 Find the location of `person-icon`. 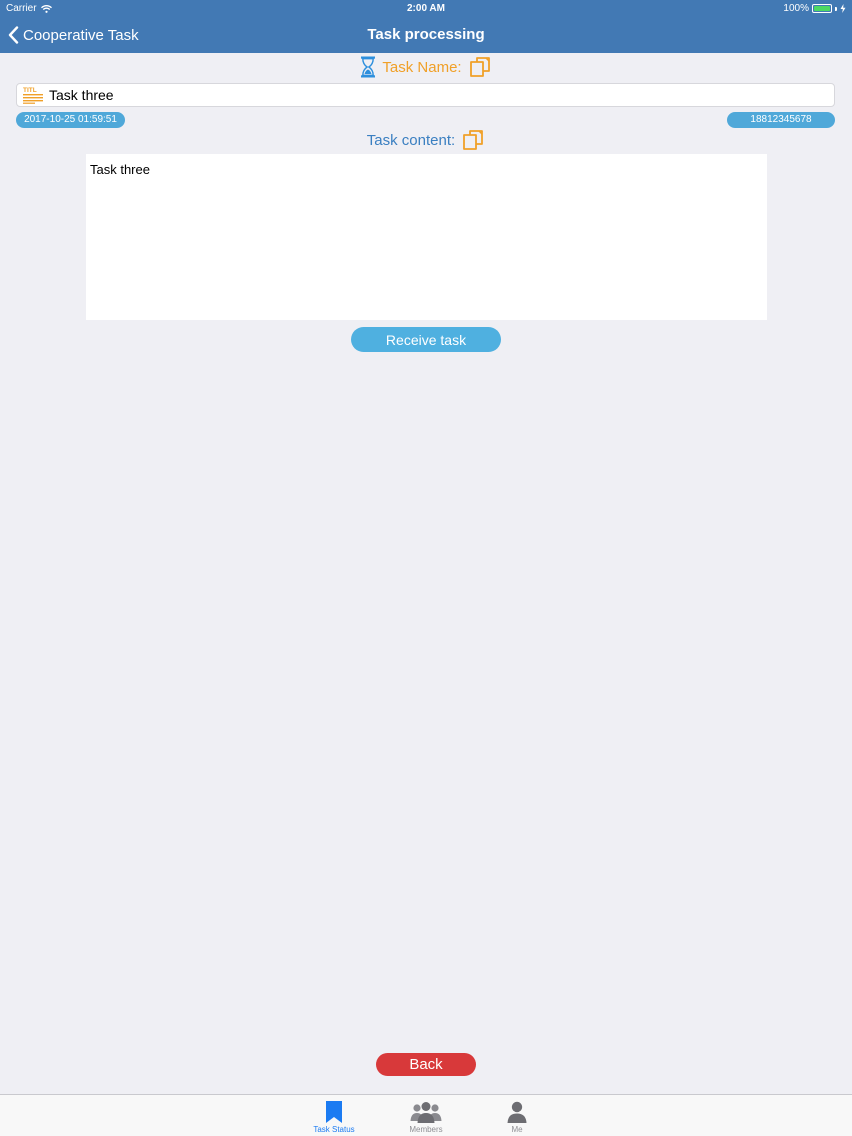

person-icon is located at coordinates (517, 1112).